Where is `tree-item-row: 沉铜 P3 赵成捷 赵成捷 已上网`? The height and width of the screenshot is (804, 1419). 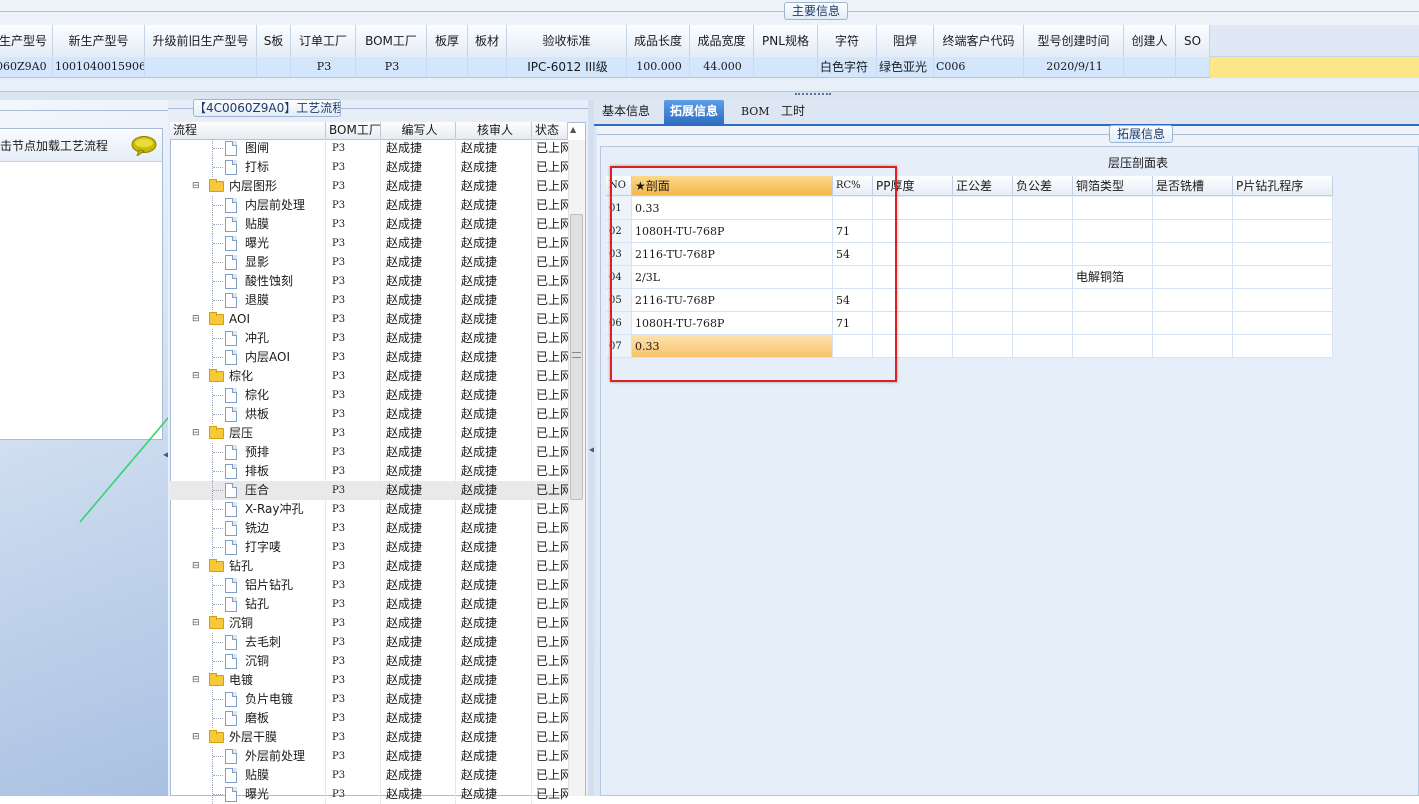 tree-item-row: 沉铜 P3 赵成捷 赵成捷 已上网 is located at coordinates (369, 661).